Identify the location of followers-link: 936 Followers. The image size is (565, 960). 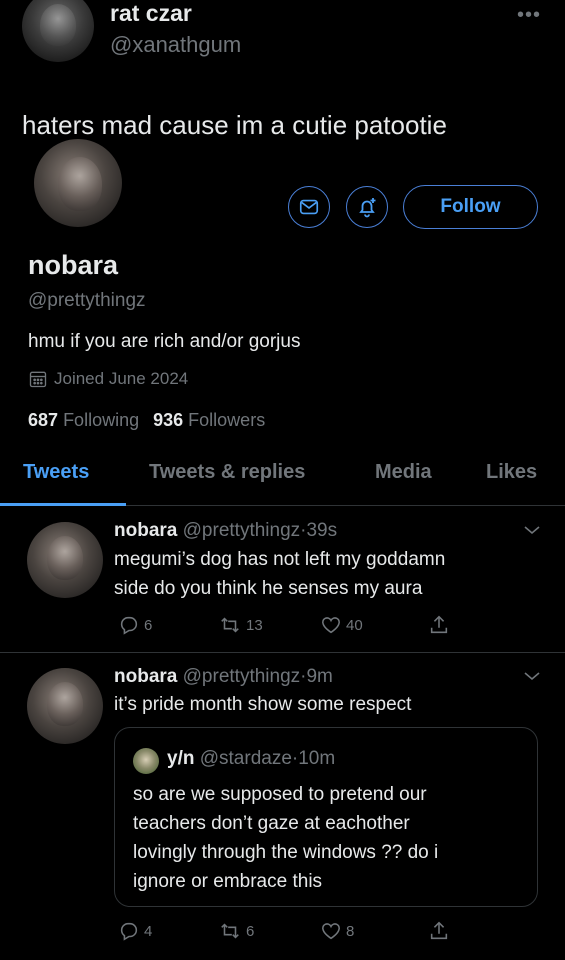
(209, 420).